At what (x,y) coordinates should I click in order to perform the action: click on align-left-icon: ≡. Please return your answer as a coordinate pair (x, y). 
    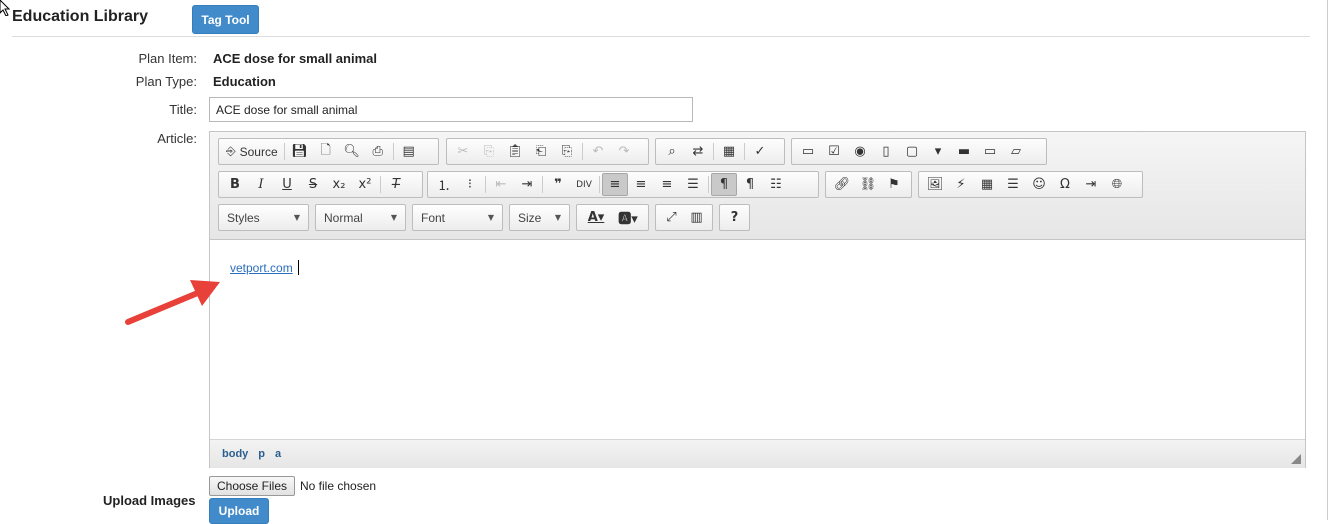
    Looking at the image, I should click on (615, 184).